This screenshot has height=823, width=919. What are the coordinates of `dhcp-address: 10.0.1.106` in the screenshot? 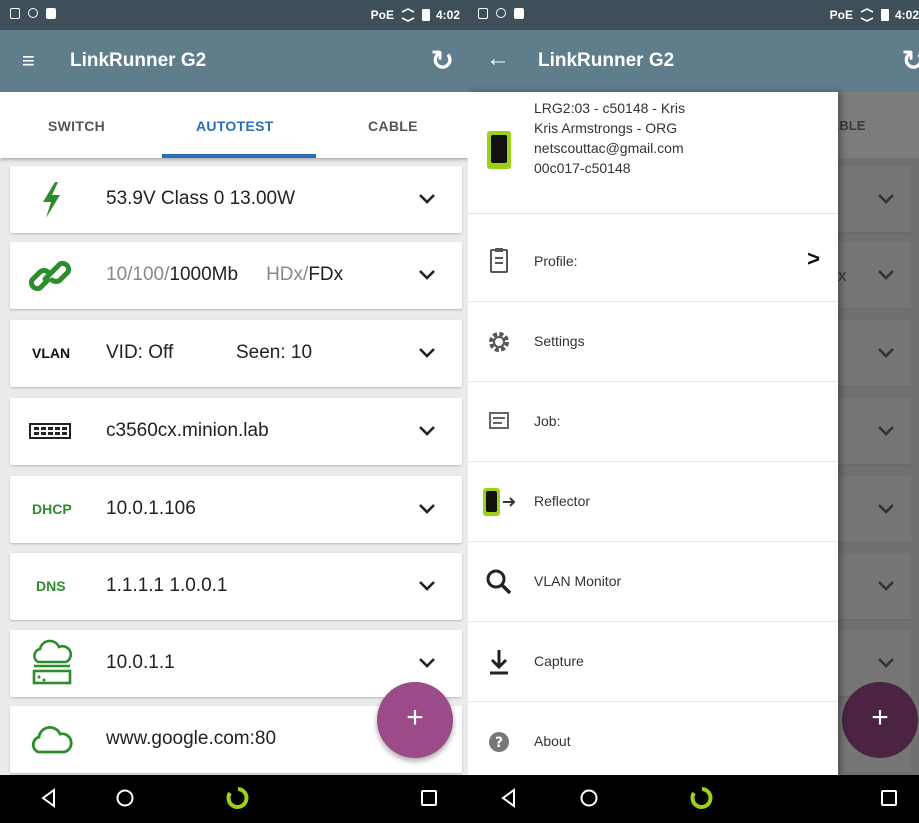 It's located at (151, 508).